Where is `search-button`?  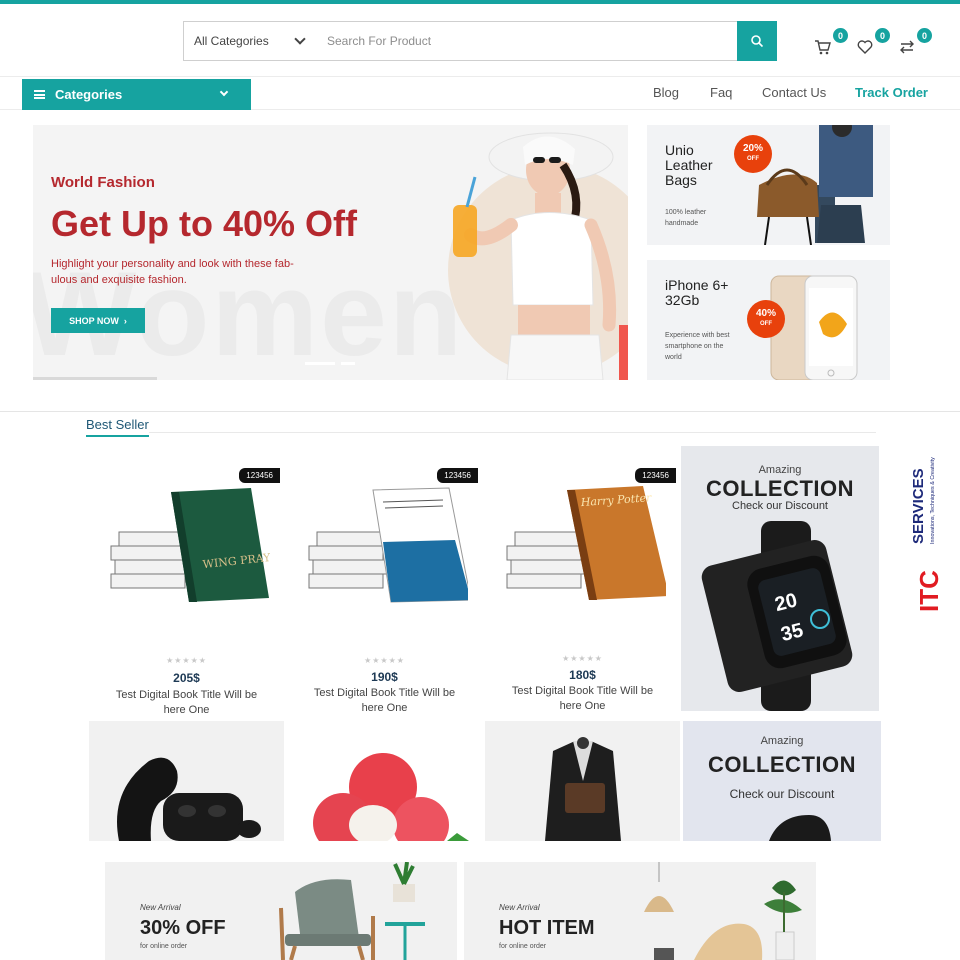 search-button is located at coordinates (757, 41).